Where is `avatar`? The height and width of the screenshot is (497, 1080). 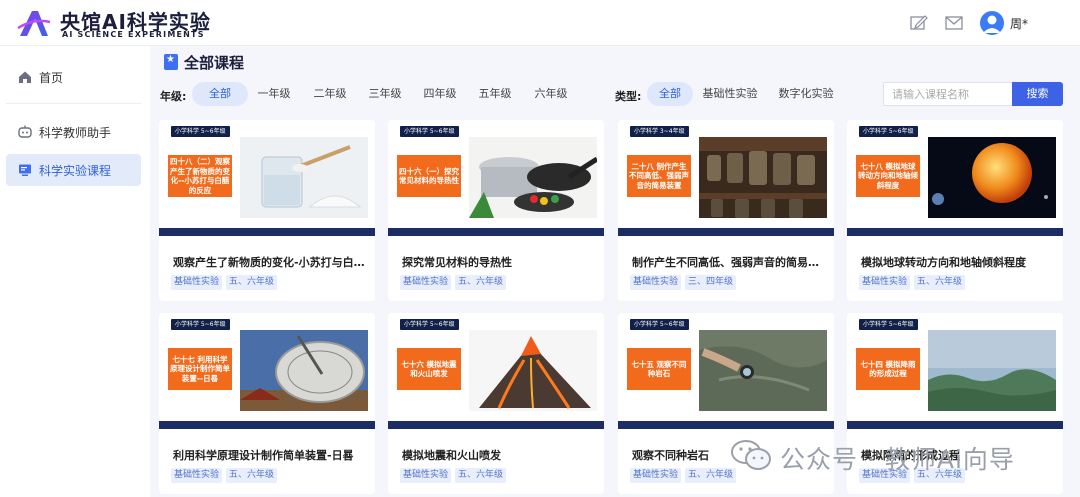
avatar is located at coordinates (992, 23).